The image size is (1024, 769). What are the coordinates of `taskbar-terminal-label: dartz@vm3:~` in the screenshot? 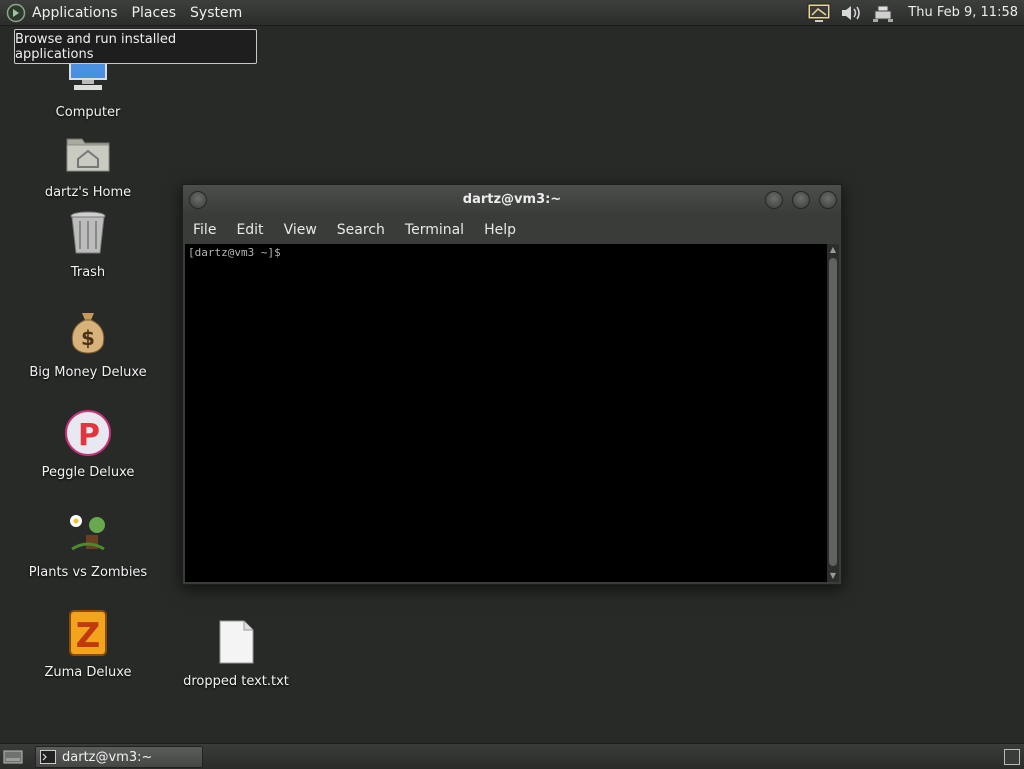 It's located at (107, 757).